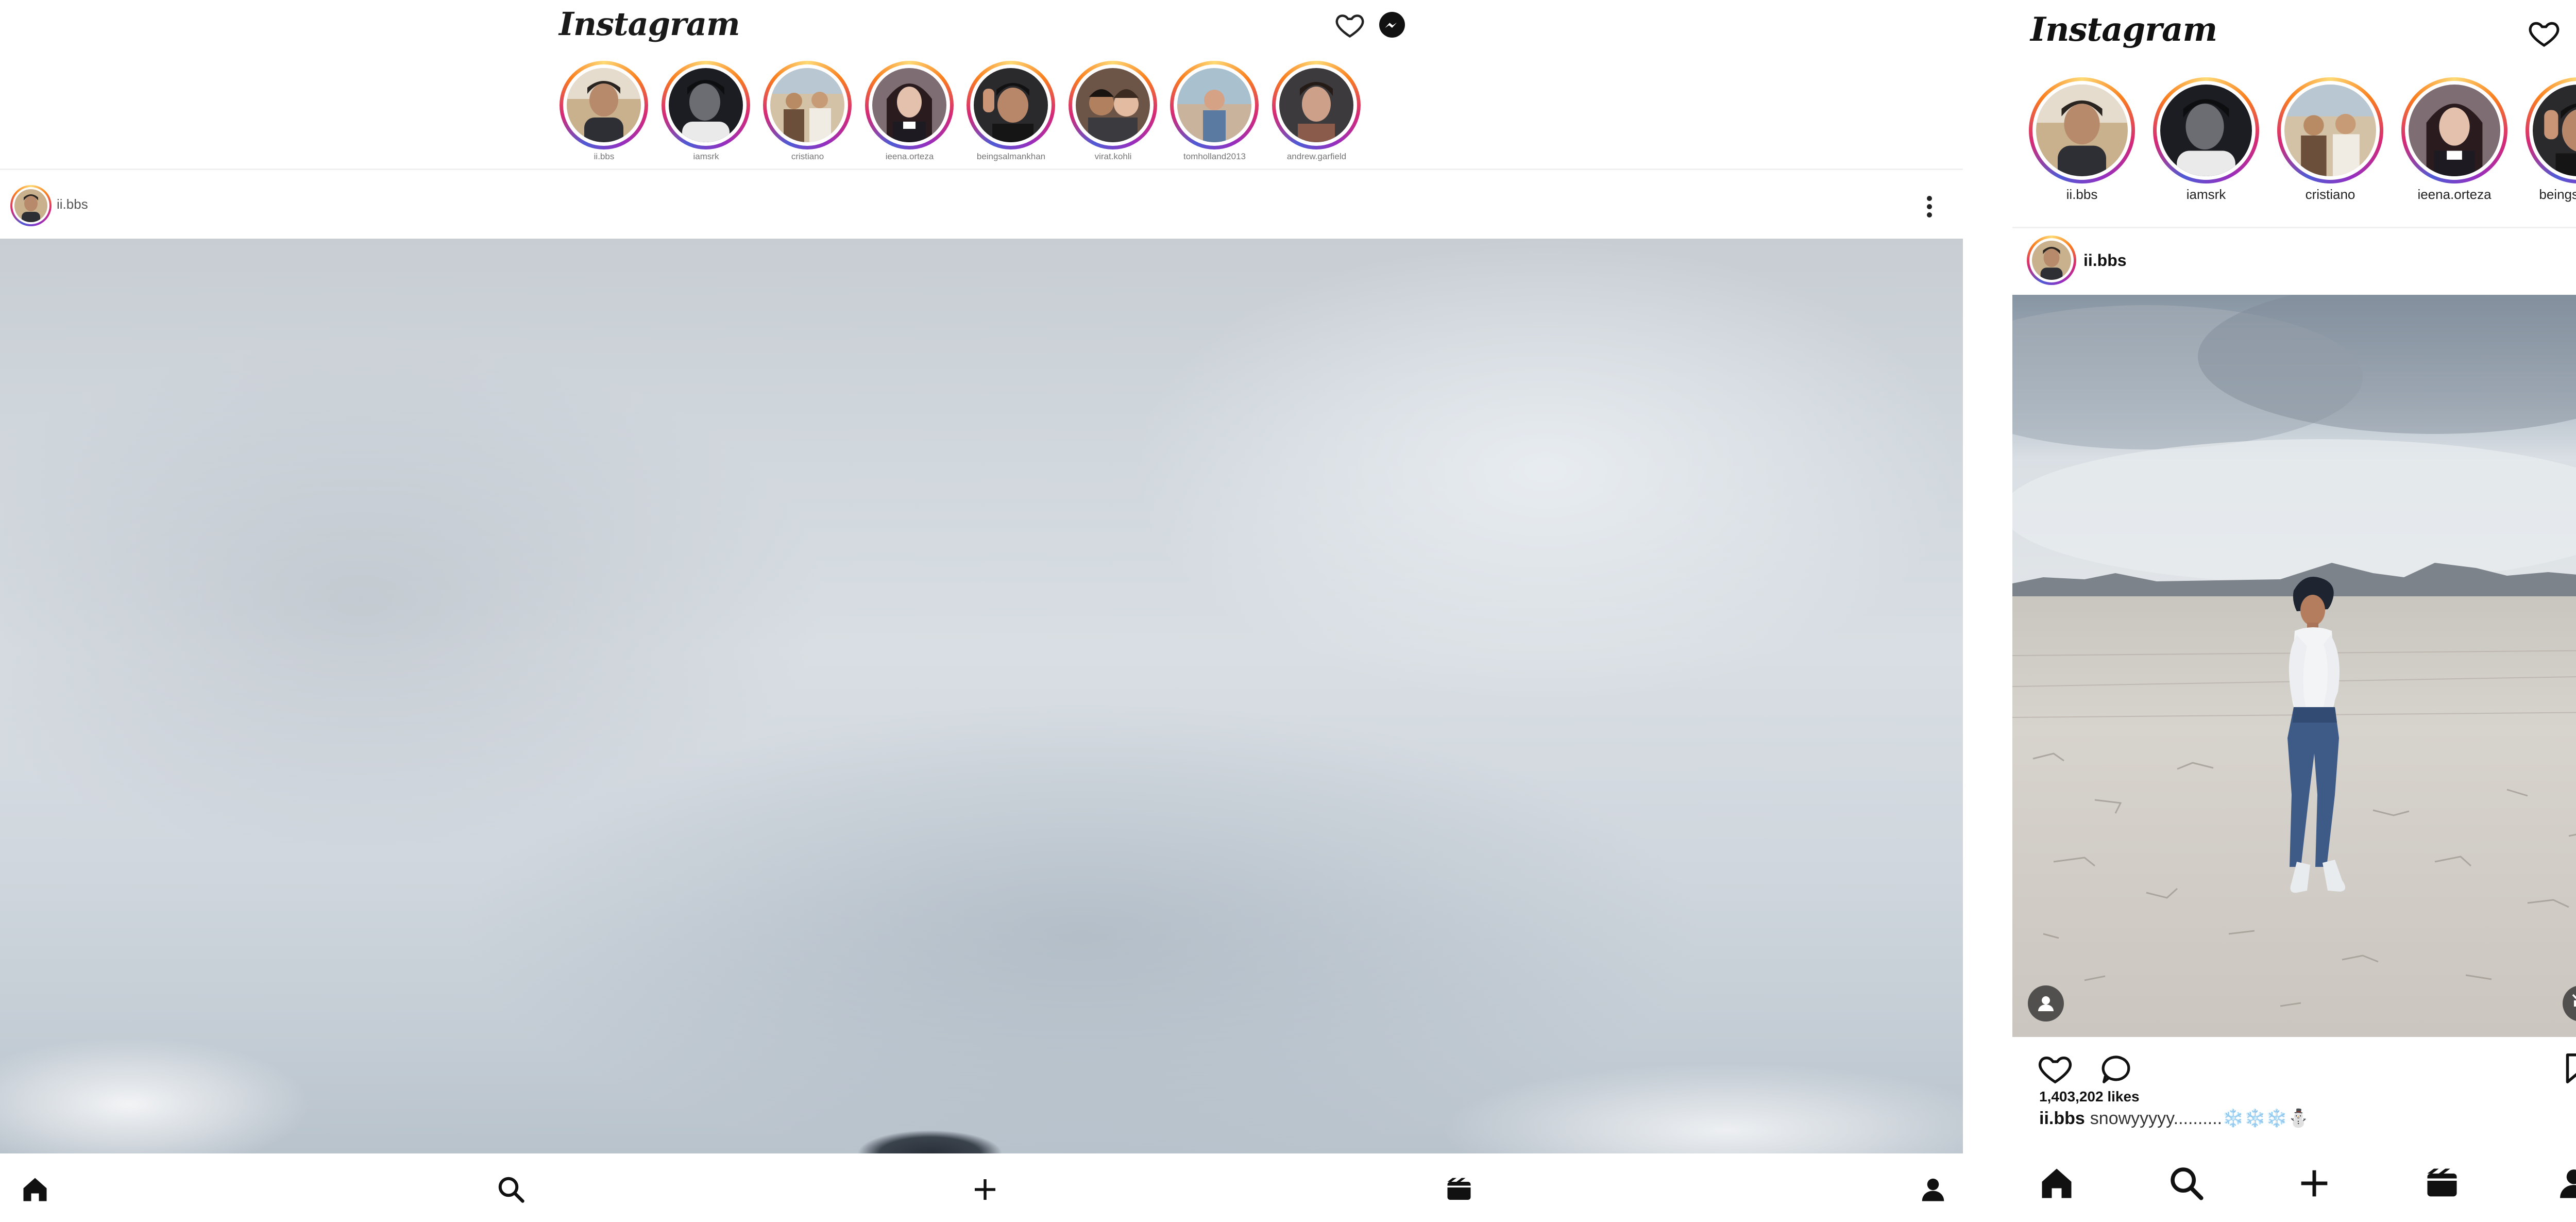  I want to click on post-caption: ii.bbs snowyyyyy..........❄️❄️❄️⛄, so click(2174, 1118).